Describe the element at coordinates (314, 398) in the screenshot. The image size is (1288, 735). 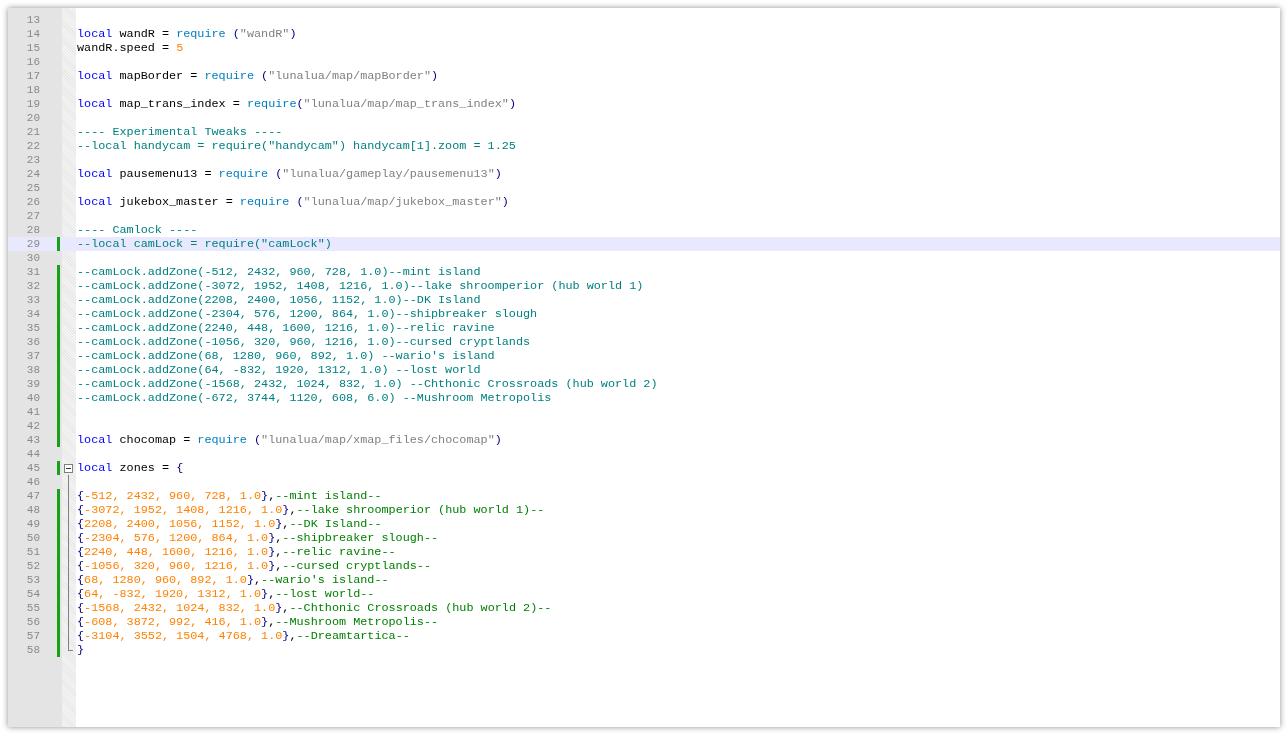
I see `code-line: --camLock.addZone(-672, 3744, 1120, 608, 6.0) --Mushroom Metropolis` at that location.